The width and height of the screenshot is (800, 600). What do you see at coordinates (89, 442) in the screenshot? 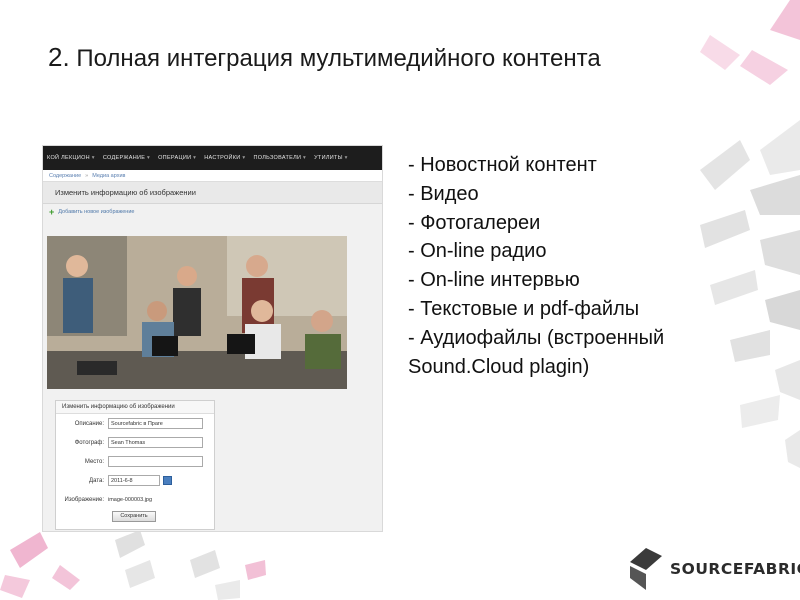
I see `field-label: Фотограф:` at bounding box center [89, 442].